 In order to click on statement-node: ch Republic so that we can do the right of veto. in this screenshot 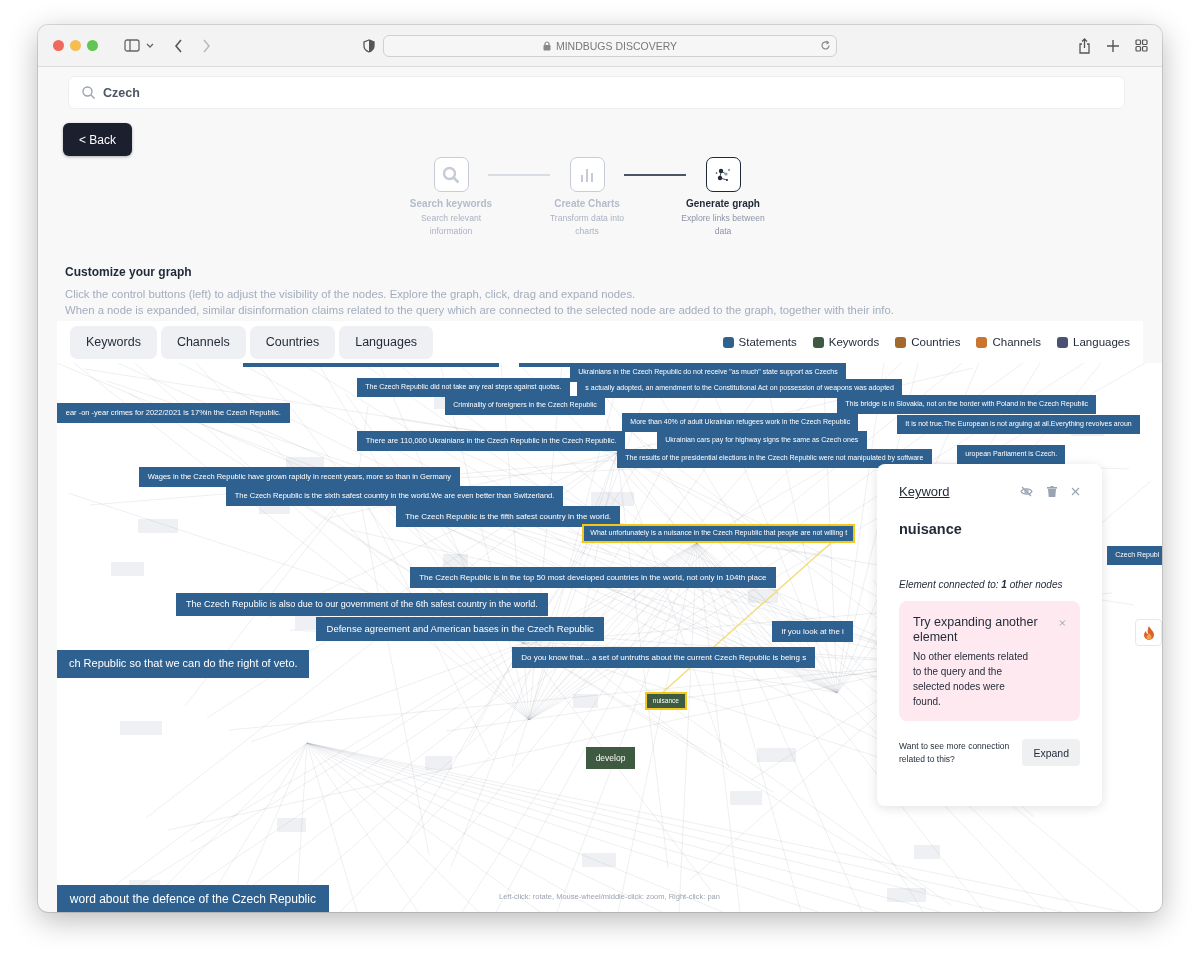, I will do `click(183, 664)`.